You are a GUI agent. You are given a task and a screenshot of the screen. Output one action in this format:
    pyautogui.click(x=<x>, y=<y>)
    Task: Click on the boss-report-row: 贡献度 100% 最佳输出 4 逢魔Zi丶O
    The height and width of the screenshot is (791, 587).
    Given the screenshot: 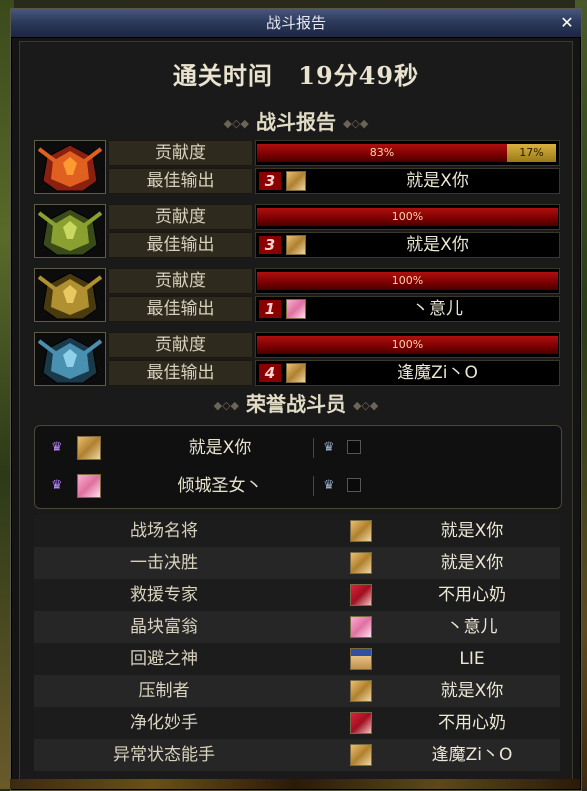 What is the action you would take?
    pyautogui.click(x=297, y=359)
    